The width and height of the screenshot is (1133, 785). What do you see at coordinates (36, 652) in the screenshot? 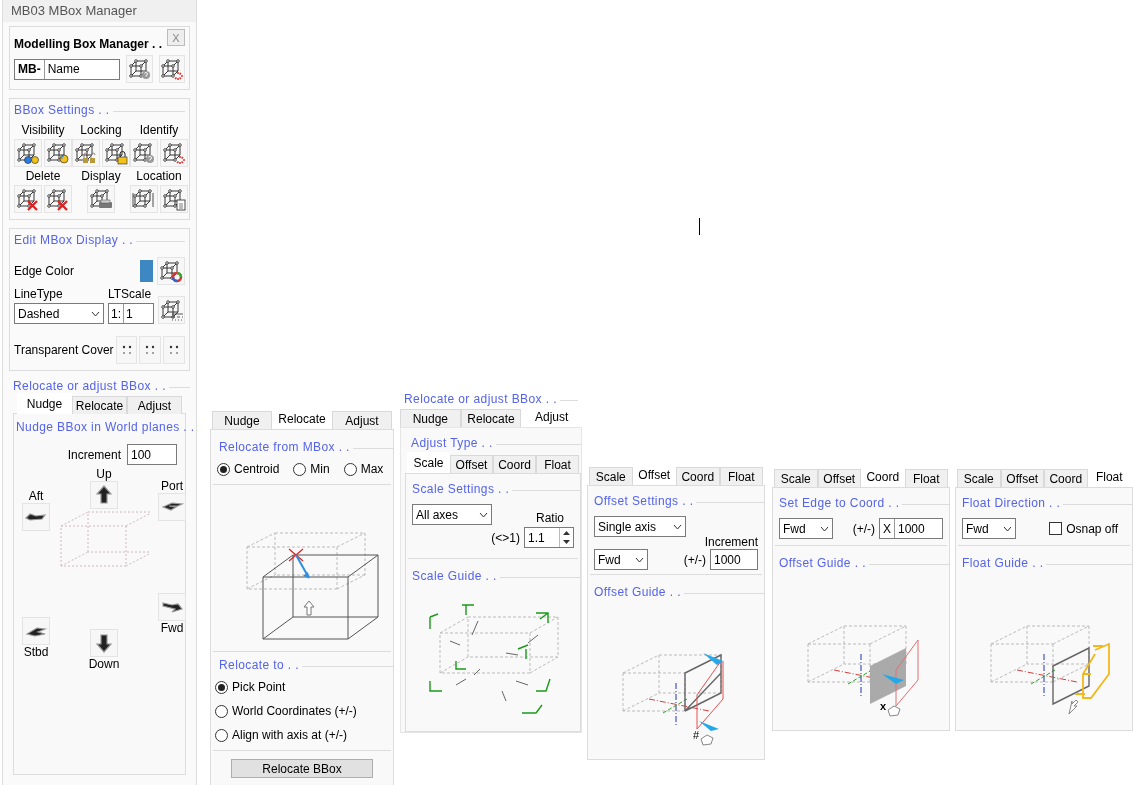
I see `direction-label: Stbd` at bounding box center [36, 652].